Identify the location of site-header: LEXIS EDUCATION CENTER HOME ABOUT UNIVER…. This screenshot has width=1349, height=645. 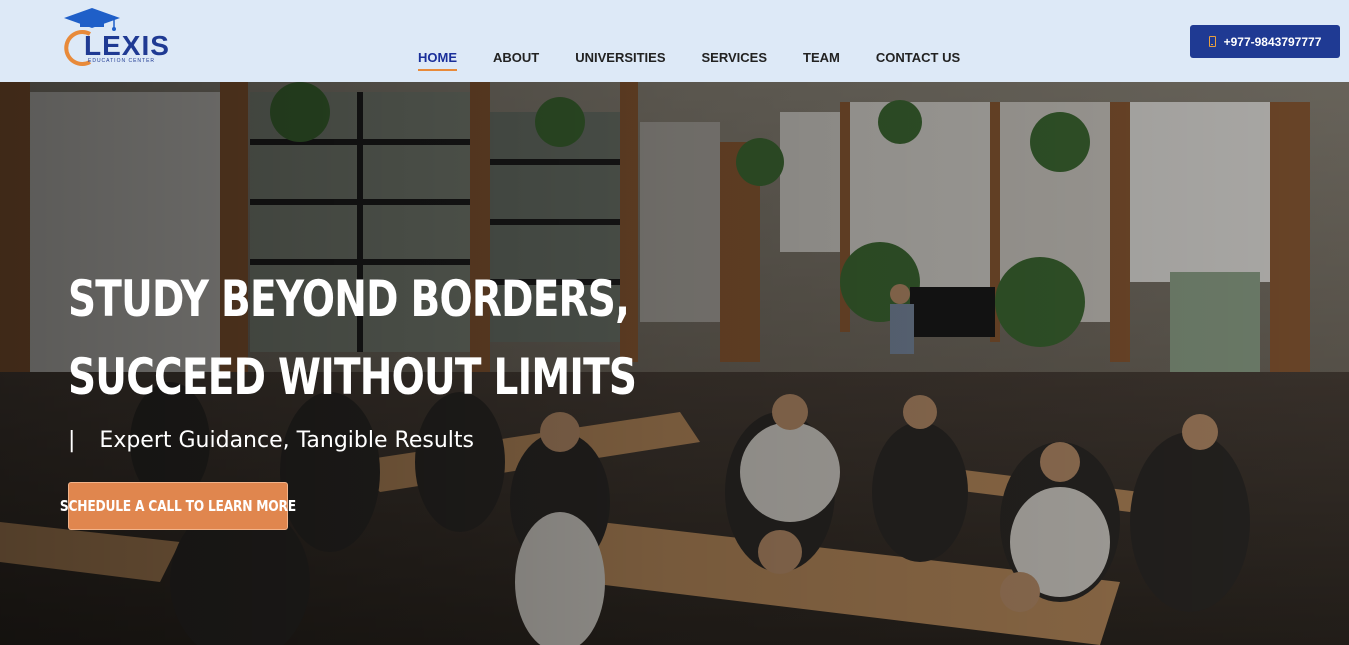
(674, 41).